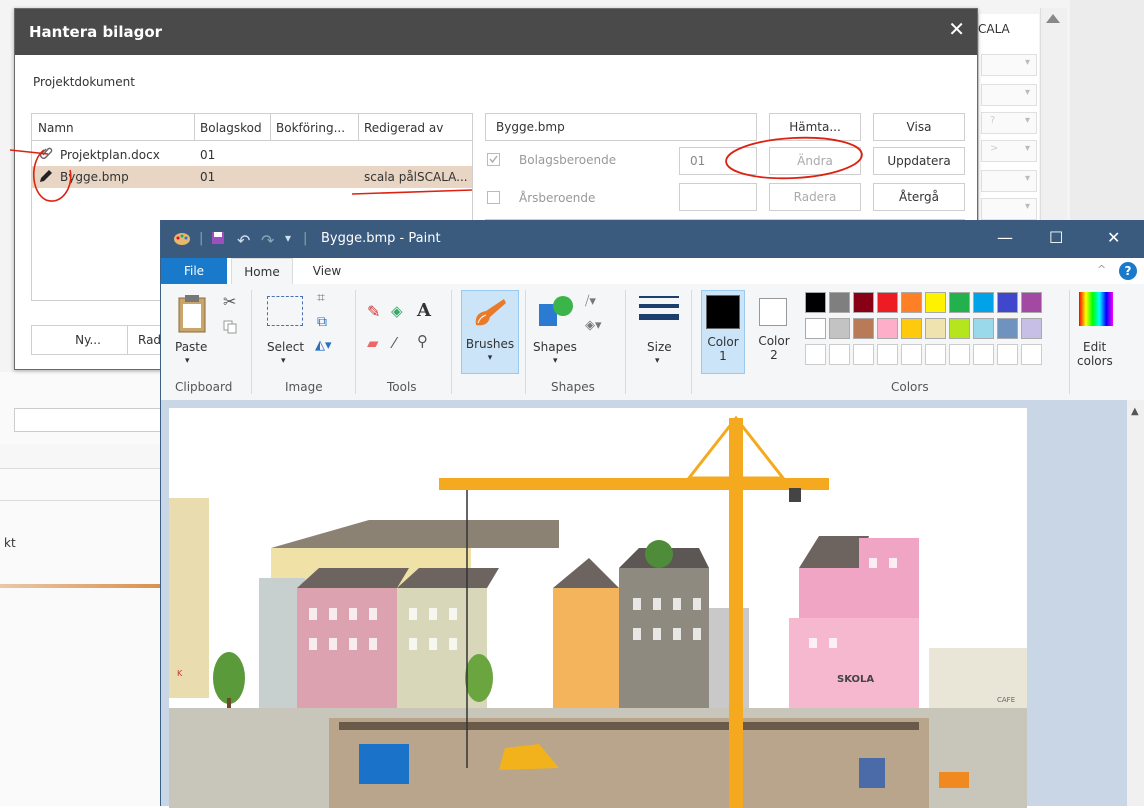 The width and height of the screenshot is (1144, 808). Describe the element at coordinates (815, 161) in the screenshot. I see `change-button: Ändra` at that location.